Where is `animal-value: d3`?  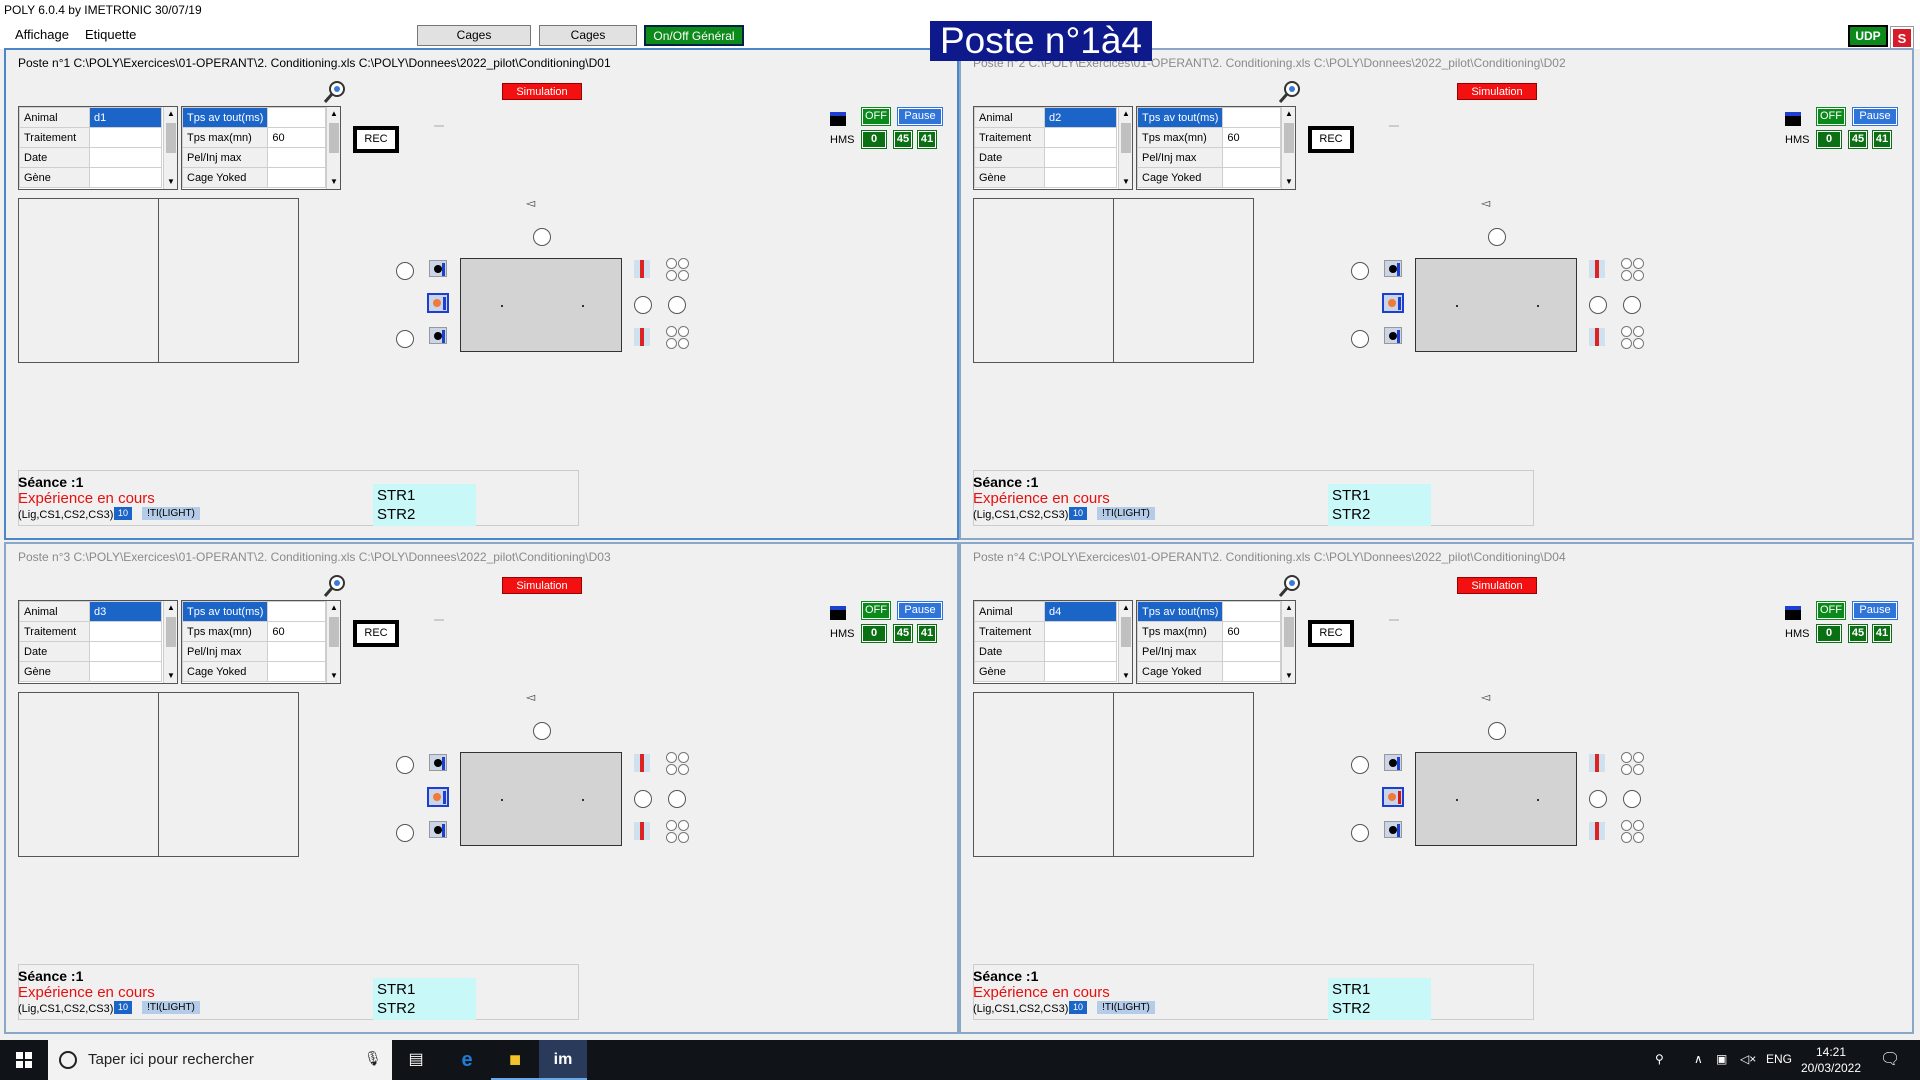
animal-value: d3 is located at coordinates (125, 611).